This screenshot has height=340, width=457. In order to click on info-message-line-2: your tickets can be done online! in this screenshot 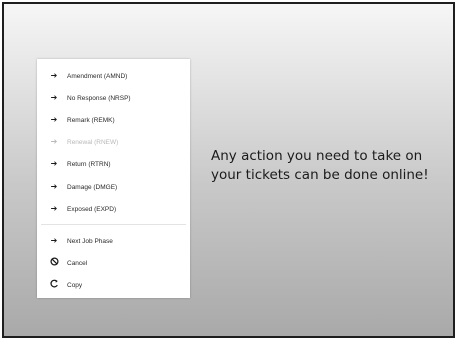, I will do `click(320, 175)`.